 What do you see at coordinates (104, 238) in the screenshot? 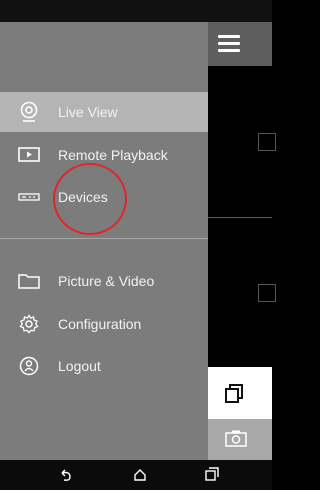
I see `drawer-divider` at bounding box center [104, 238].